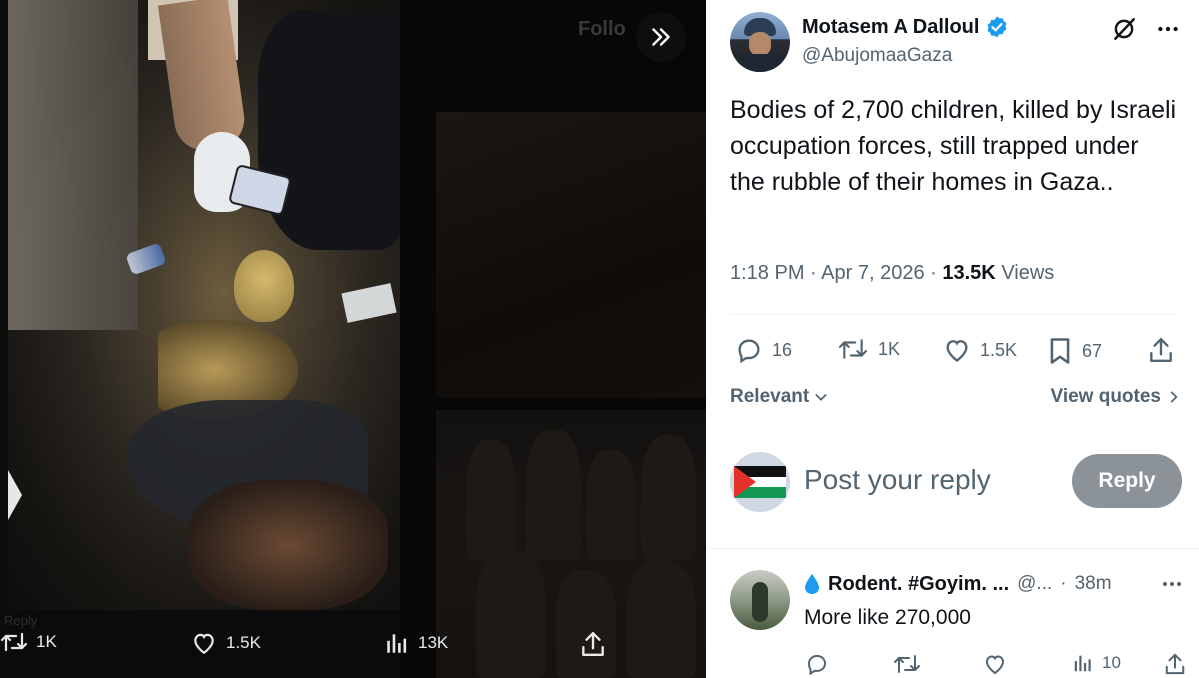  What do you see at coordinates (602, 29) in the screenshot?
I see `background-follow-text: Follo` at bounding box center [602, 29].